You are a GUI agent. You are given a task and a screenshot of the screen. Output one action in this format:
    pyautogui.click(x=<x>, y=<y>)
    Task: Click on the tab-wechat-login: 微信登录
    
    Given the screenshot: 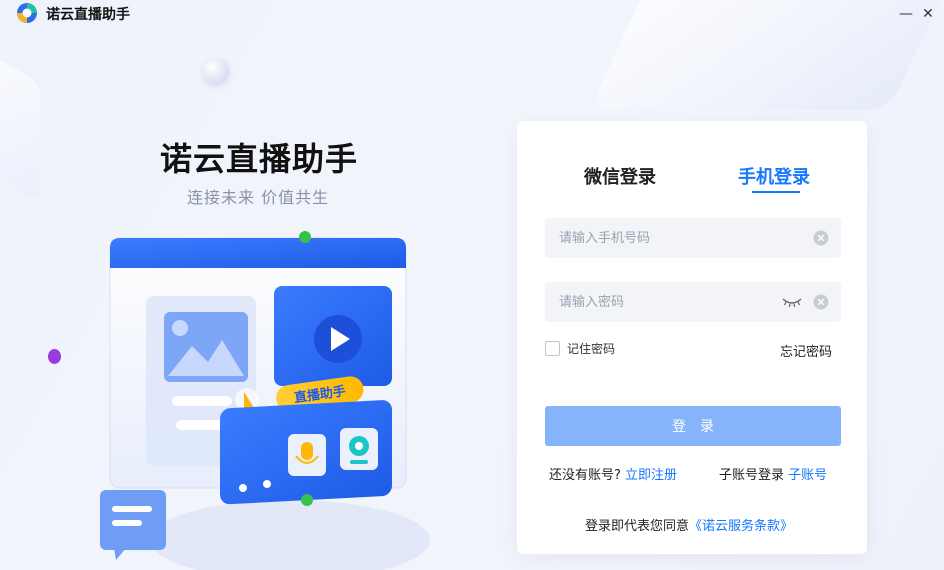 What is the action you would take?
    pyautogui.click(x=620, y=176)
    